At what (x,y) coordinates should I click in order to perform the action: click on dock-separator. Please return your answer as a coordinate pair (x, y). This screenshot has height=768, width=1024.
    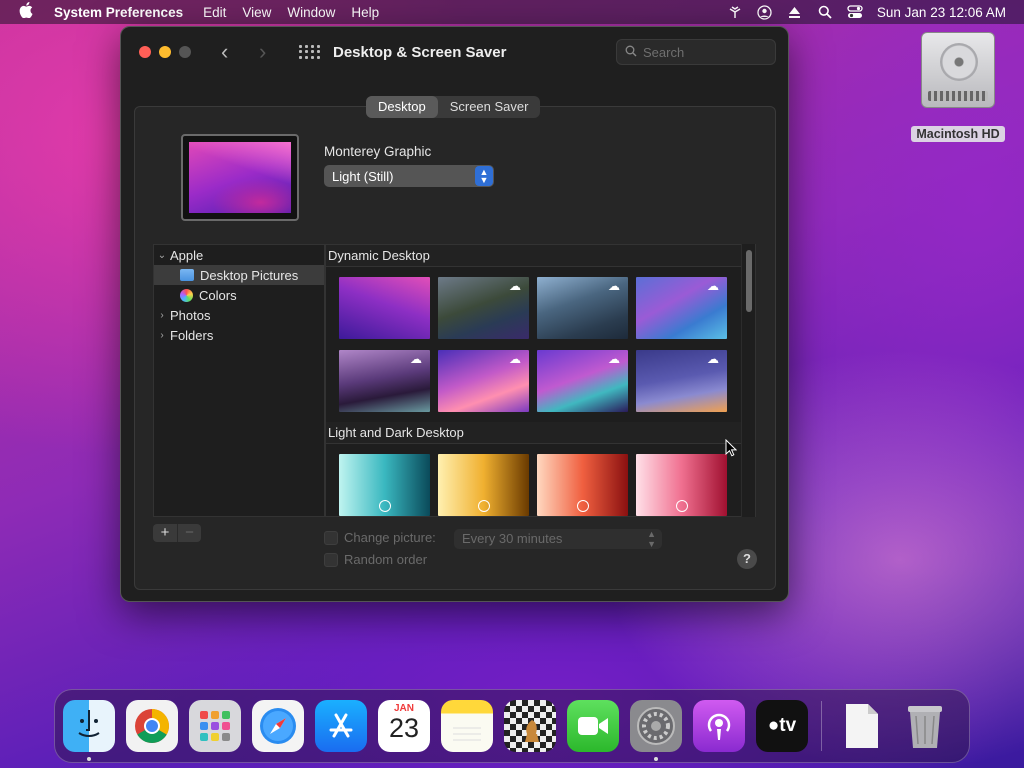
    Looking at the image, I should click on (821, 726).